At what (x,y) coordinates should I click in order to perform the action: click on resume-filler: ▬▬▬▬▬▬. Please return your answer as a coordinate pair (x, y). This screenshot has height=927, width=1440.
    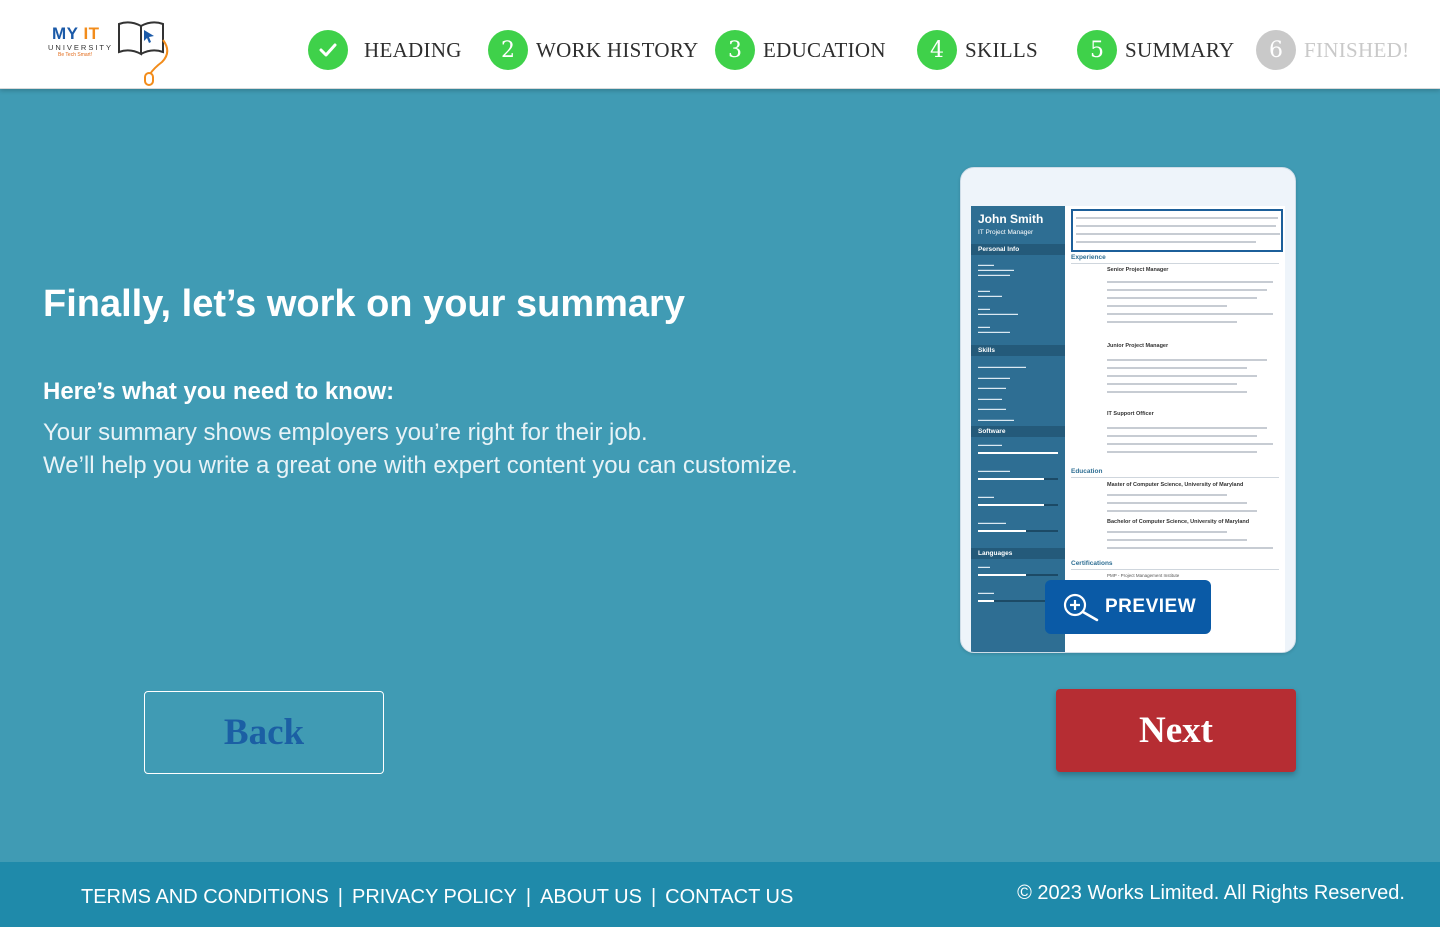
    Looking at the image, I should click on (990, 444).